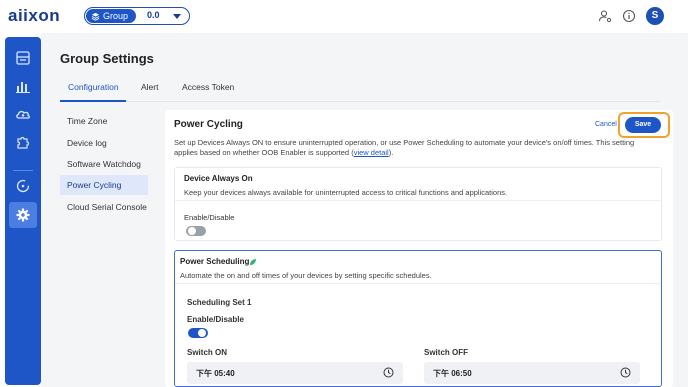 The width and height of the screenshot is (688, 387). Describe the element at coordinates (344, 16) in the screenshot. I see `top-bar: aiixon Group 0.0 S` at that location.